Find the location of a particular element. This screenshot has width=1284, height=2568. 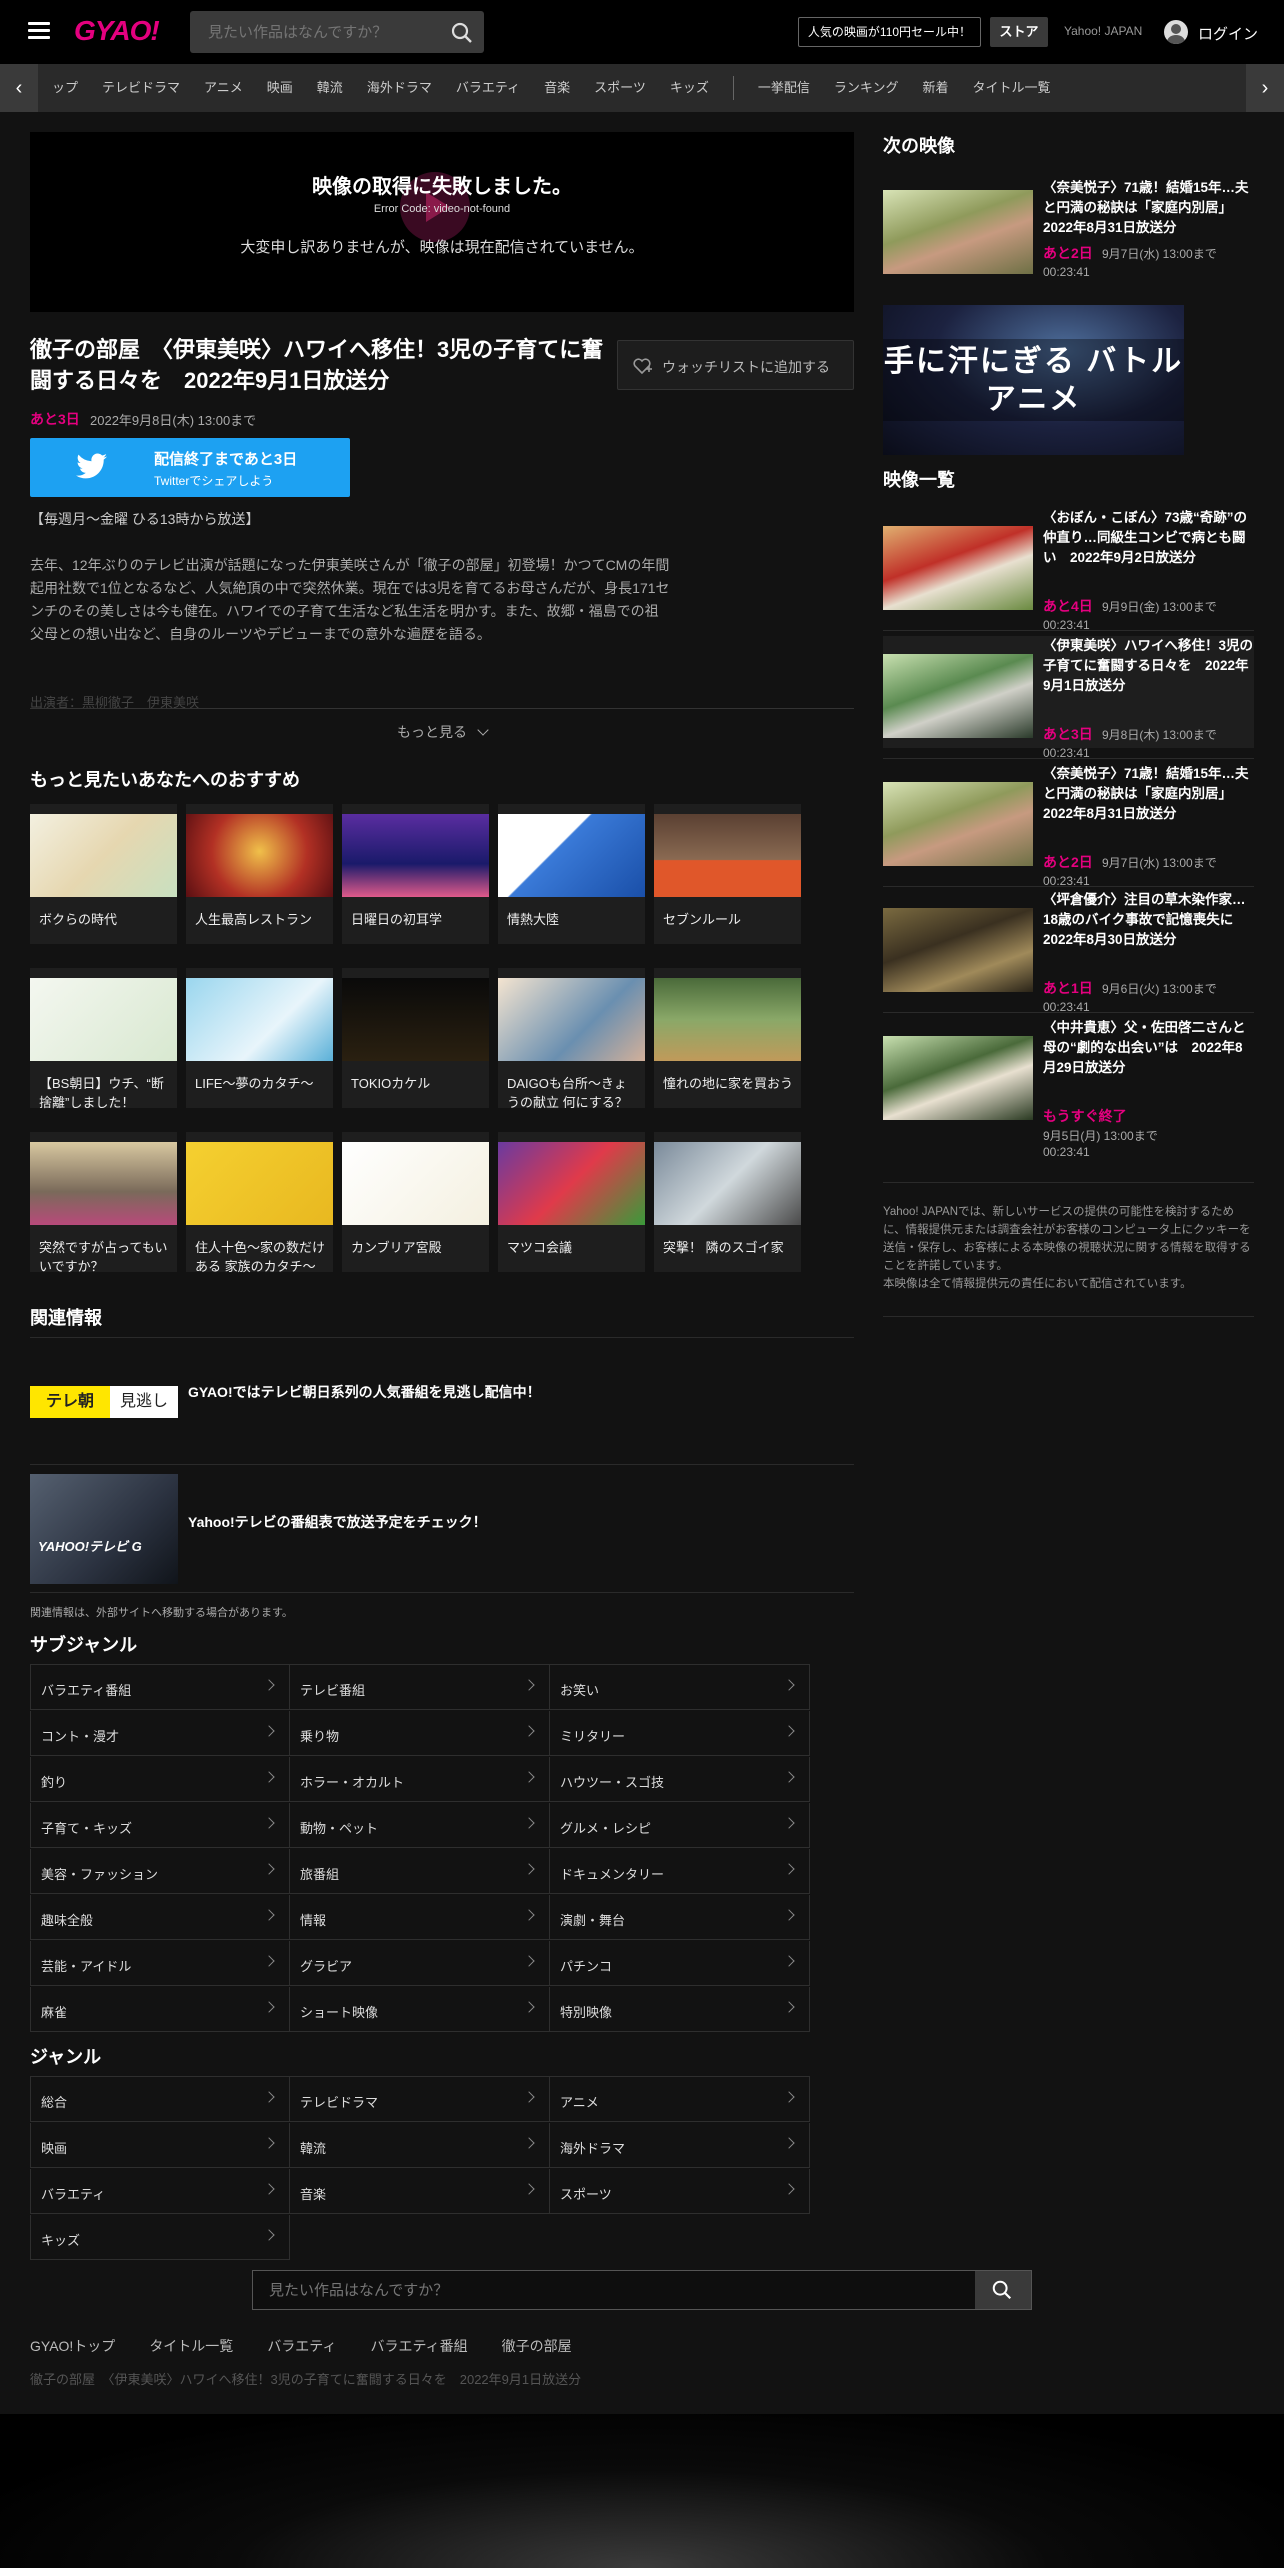

nav-item: 一挙配信 is located at coordinates (784, 88).